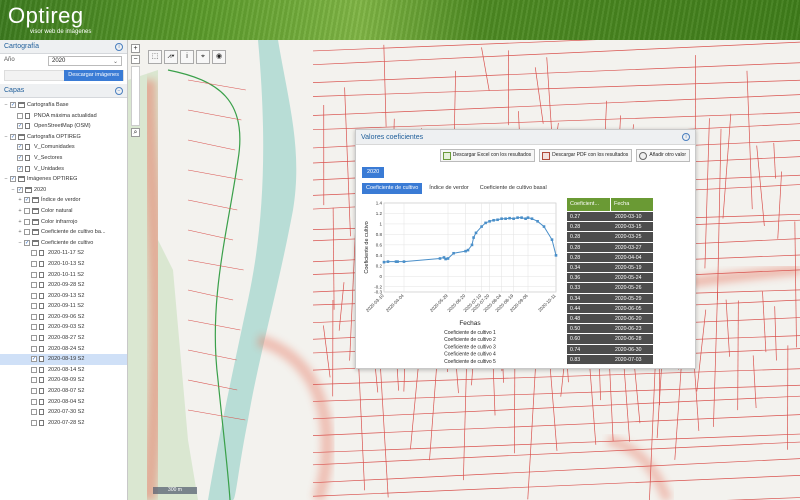 The width and height of the screenshot is (800, 500). What do you see at coordinates (46, 16) in the screenshot?
I see `app-logo: Optireg` at bounding box center [46, 16].